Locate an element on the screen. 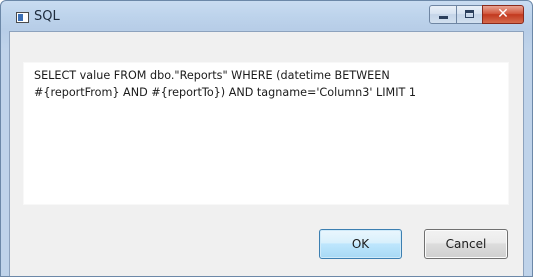 The height and width of the screenshot is (277, 533). maximize-button is located at coordinates (469, 14).